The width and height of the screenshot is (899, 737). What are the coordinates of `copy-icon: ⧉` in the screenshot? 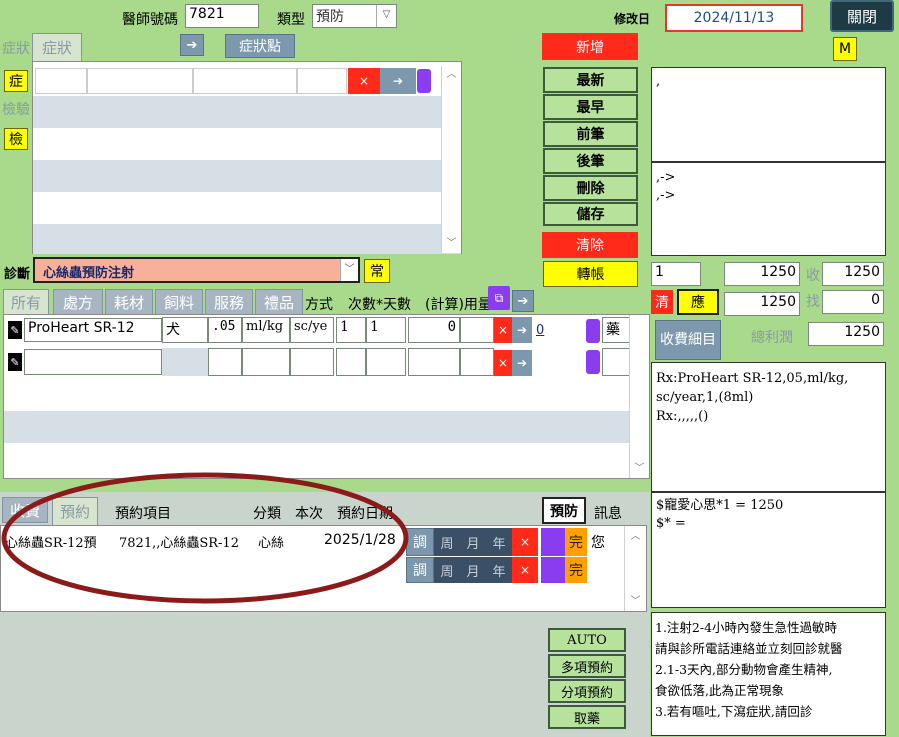 It's located at (499, 298).